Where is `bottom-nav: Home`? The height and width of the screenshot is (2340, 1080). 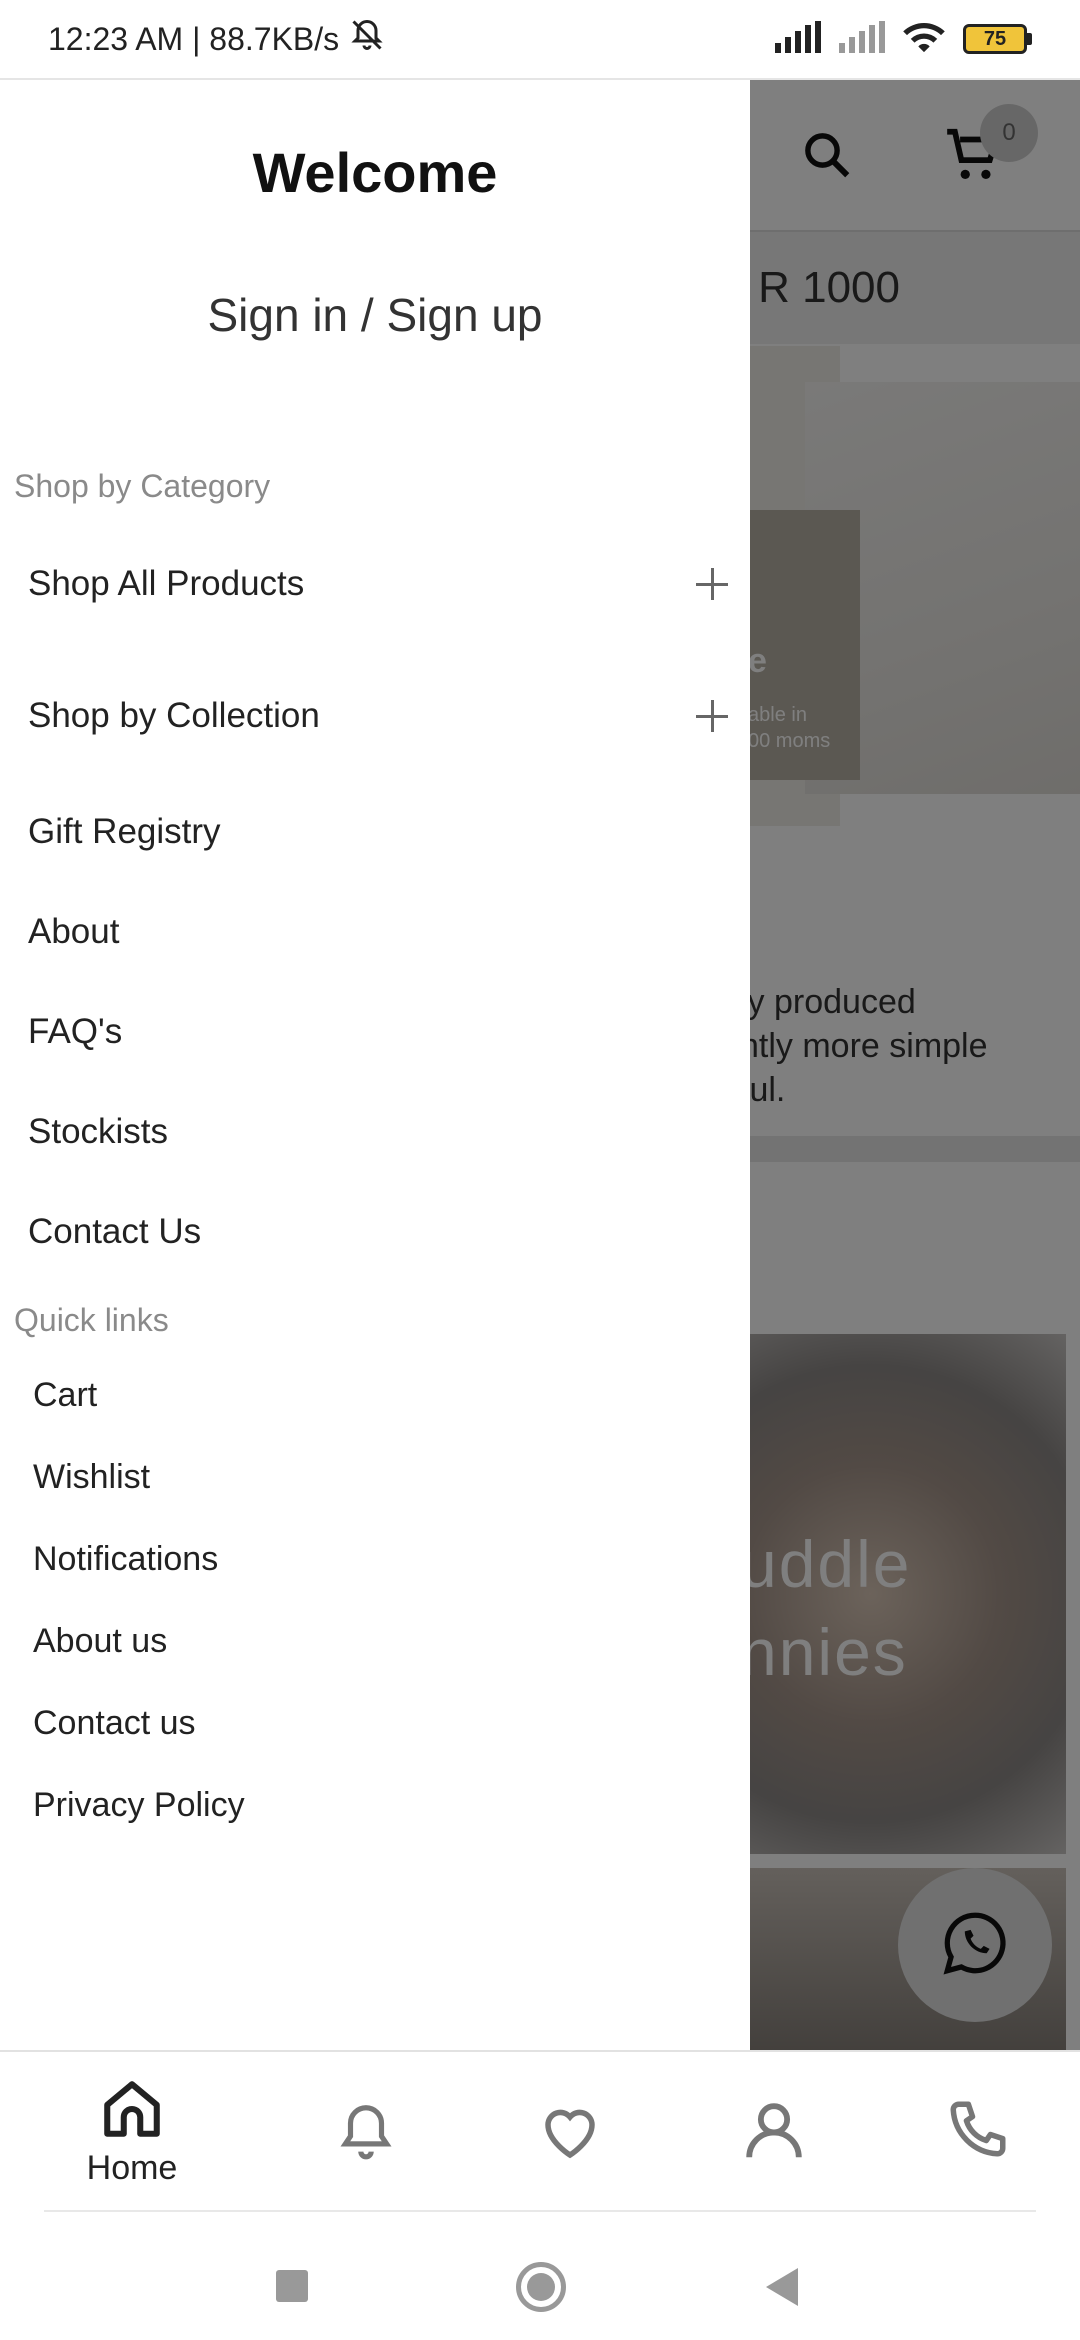
bottom-nav: Home is located at coordinates (540, 2130).